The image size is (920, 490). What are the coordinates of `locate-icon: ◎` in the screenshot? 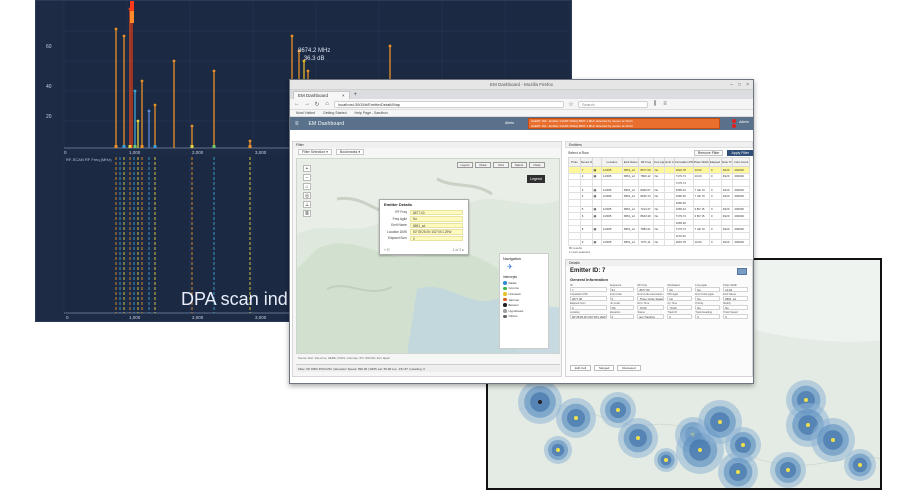 It's located at (307, 195).